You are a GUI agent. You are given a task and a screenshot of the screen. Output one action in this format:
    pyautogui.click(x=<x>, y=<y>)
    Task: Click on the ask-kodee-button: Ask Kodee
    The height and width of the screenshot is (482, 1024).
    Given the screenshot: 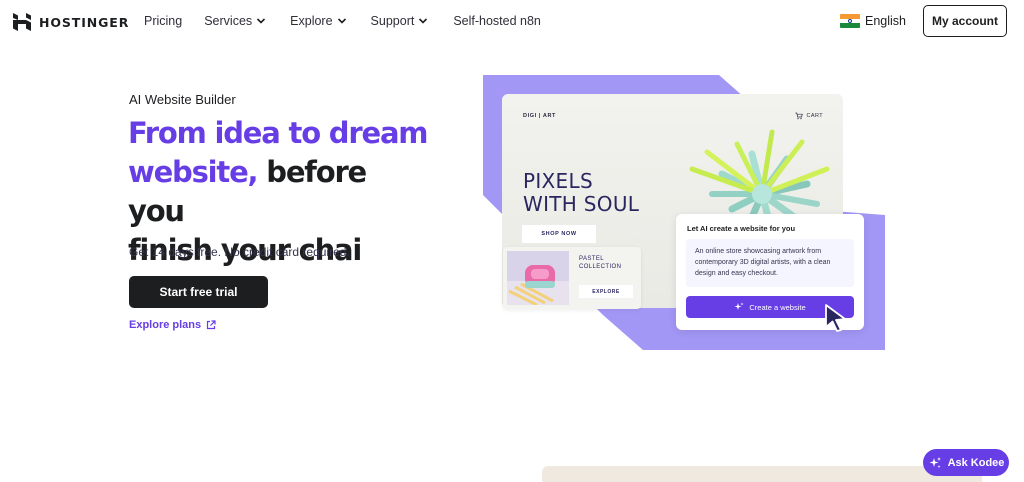 What is the action you would take?
    pyautogui.click(x=966, y=462)
    